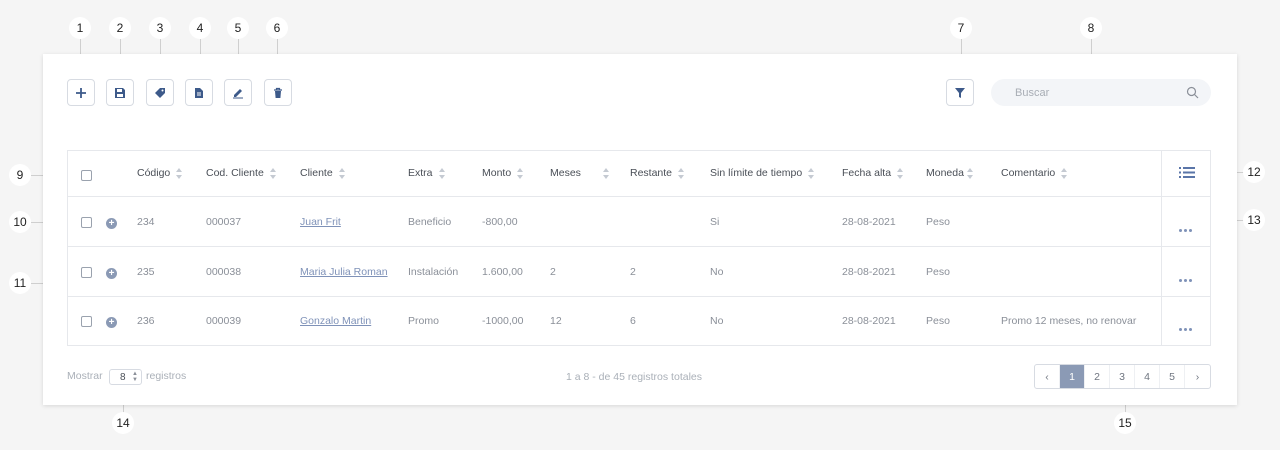 The width and height of the screenshot is (1280, 450). I want to click on tag-icon, so click(160, 92).